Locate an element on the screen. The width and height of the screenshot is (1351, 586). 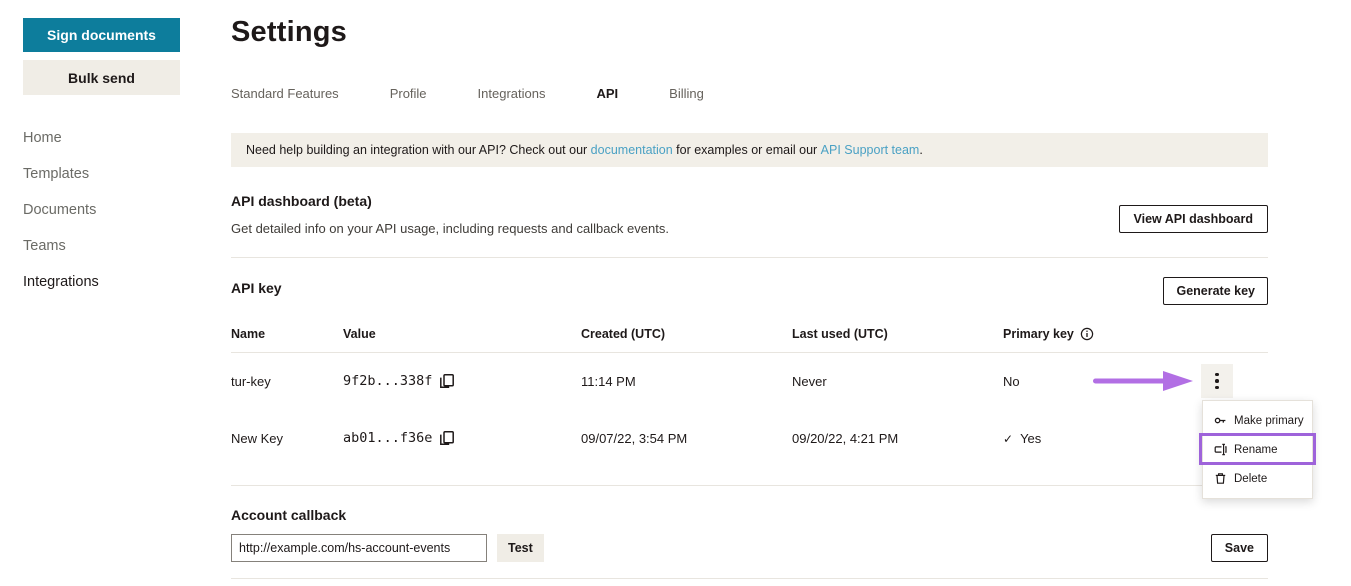
key-icon is located at coordinates (1220, 420).